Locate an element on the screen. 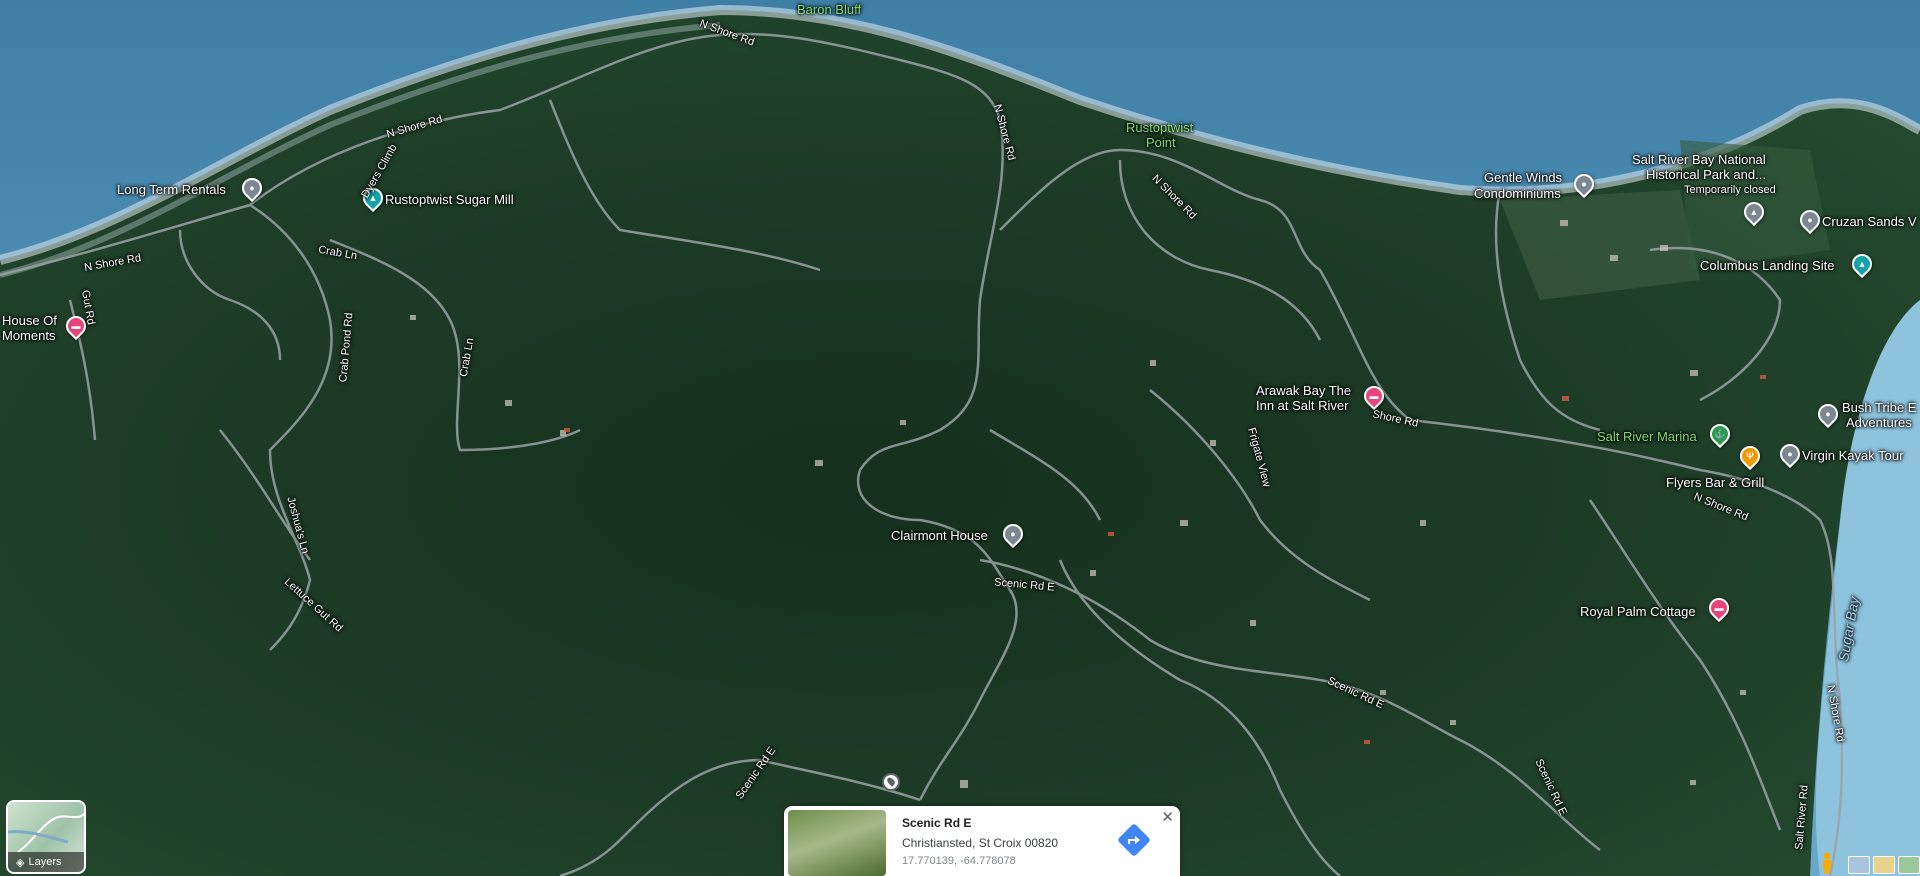  layers-button: ◈ Layers is located at coordinates (46, 837).